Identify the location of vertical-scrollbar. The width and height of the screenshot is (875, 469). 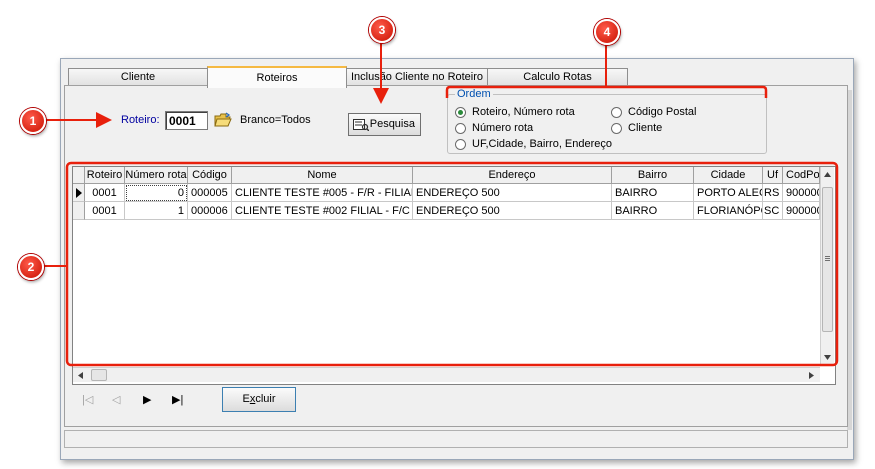
(827, 266).